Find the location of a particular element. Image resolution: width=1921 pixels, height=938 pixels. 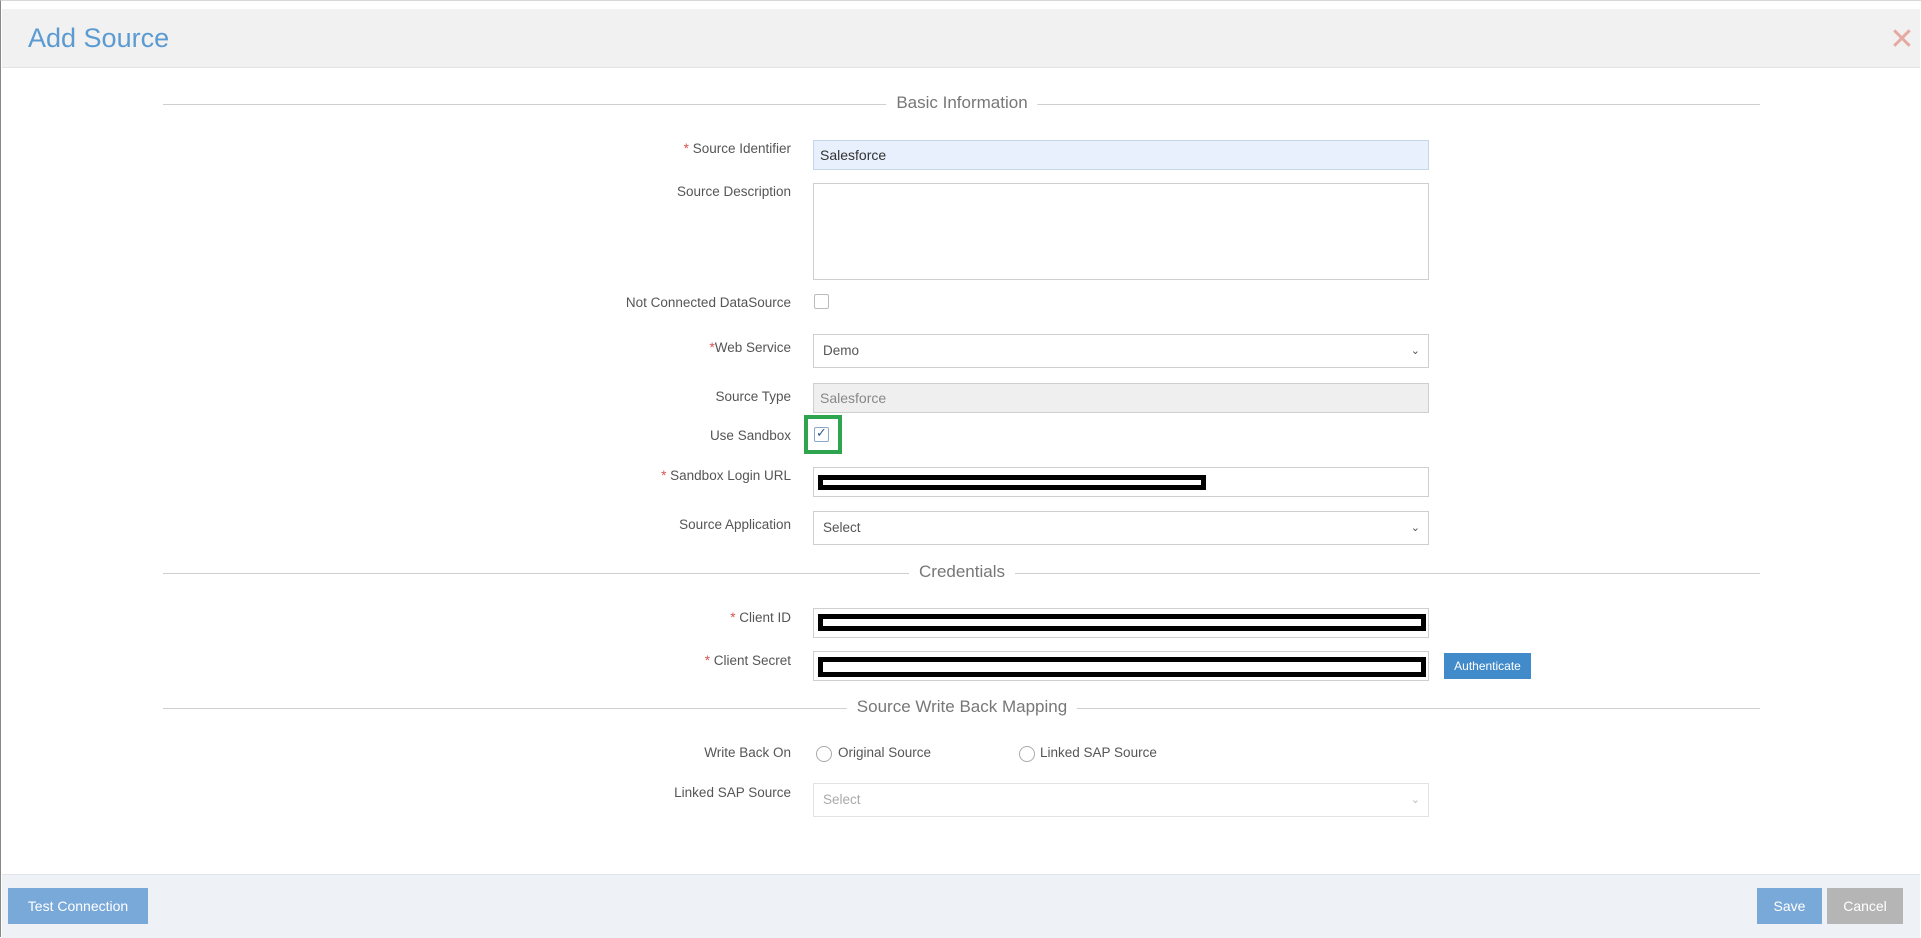

linked-sap-source-select: Select ⌄ is located at coordinates (1121, 800).